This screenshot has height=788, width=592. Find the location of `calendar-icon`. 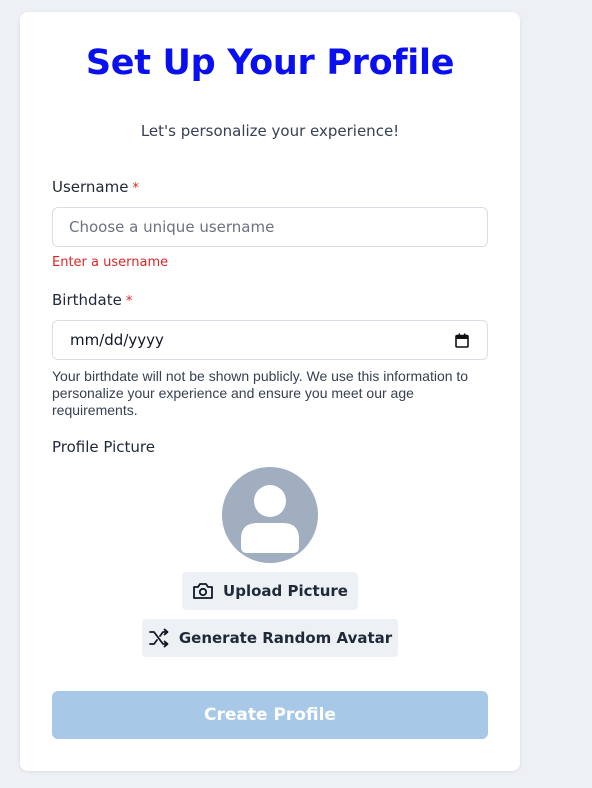

calendar-icon is located at coordinates (462, 340).